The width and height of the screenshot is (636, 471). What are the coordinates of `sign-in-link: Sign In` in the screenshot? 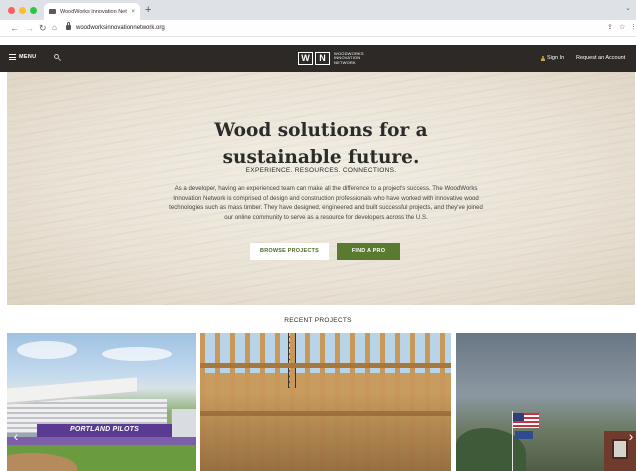 It's located at (552, 58).